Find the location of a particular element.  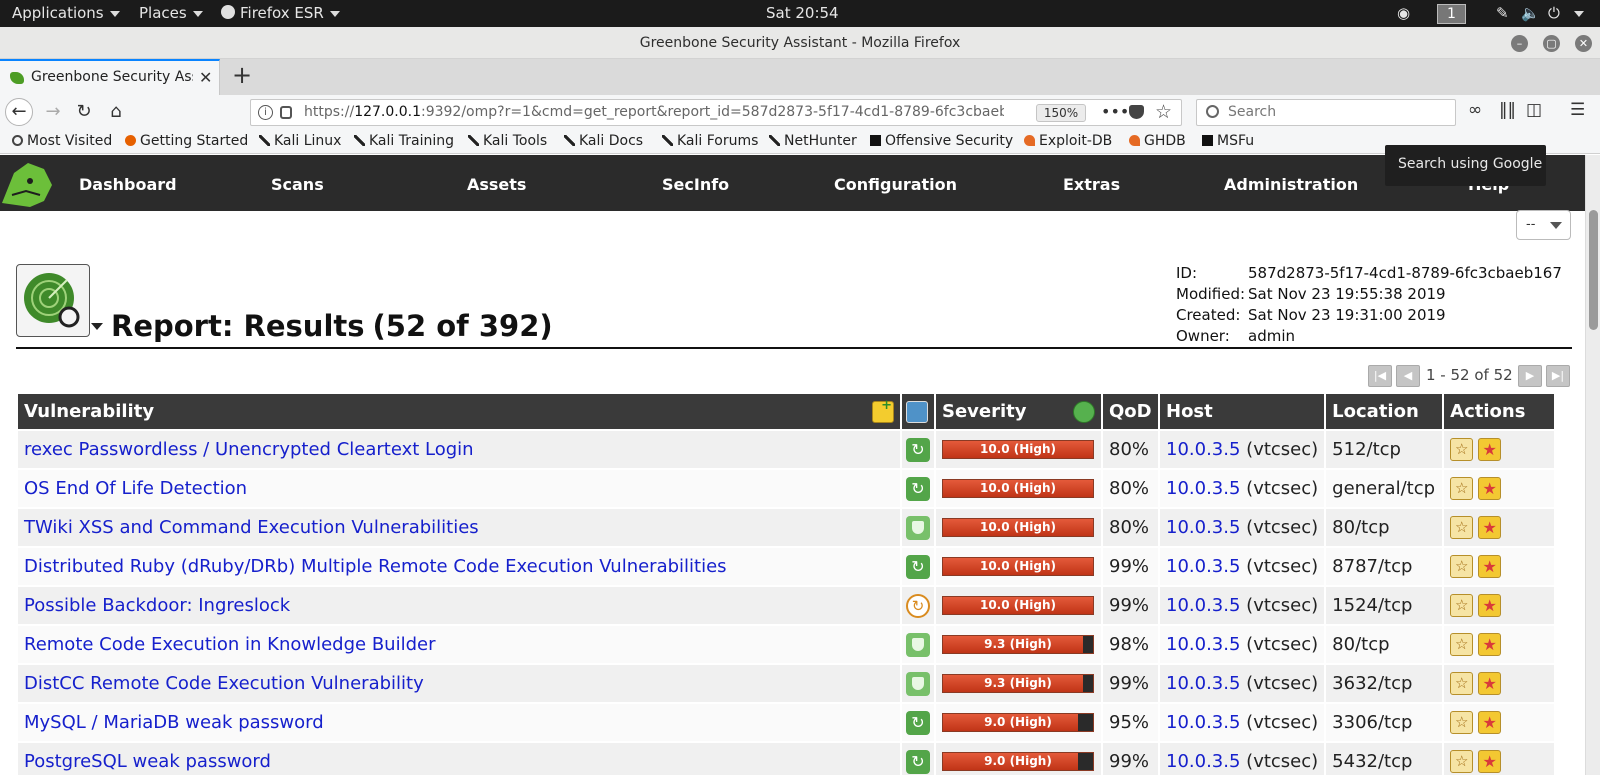

menu-assets: Assets is located at coordinates (496, 184).